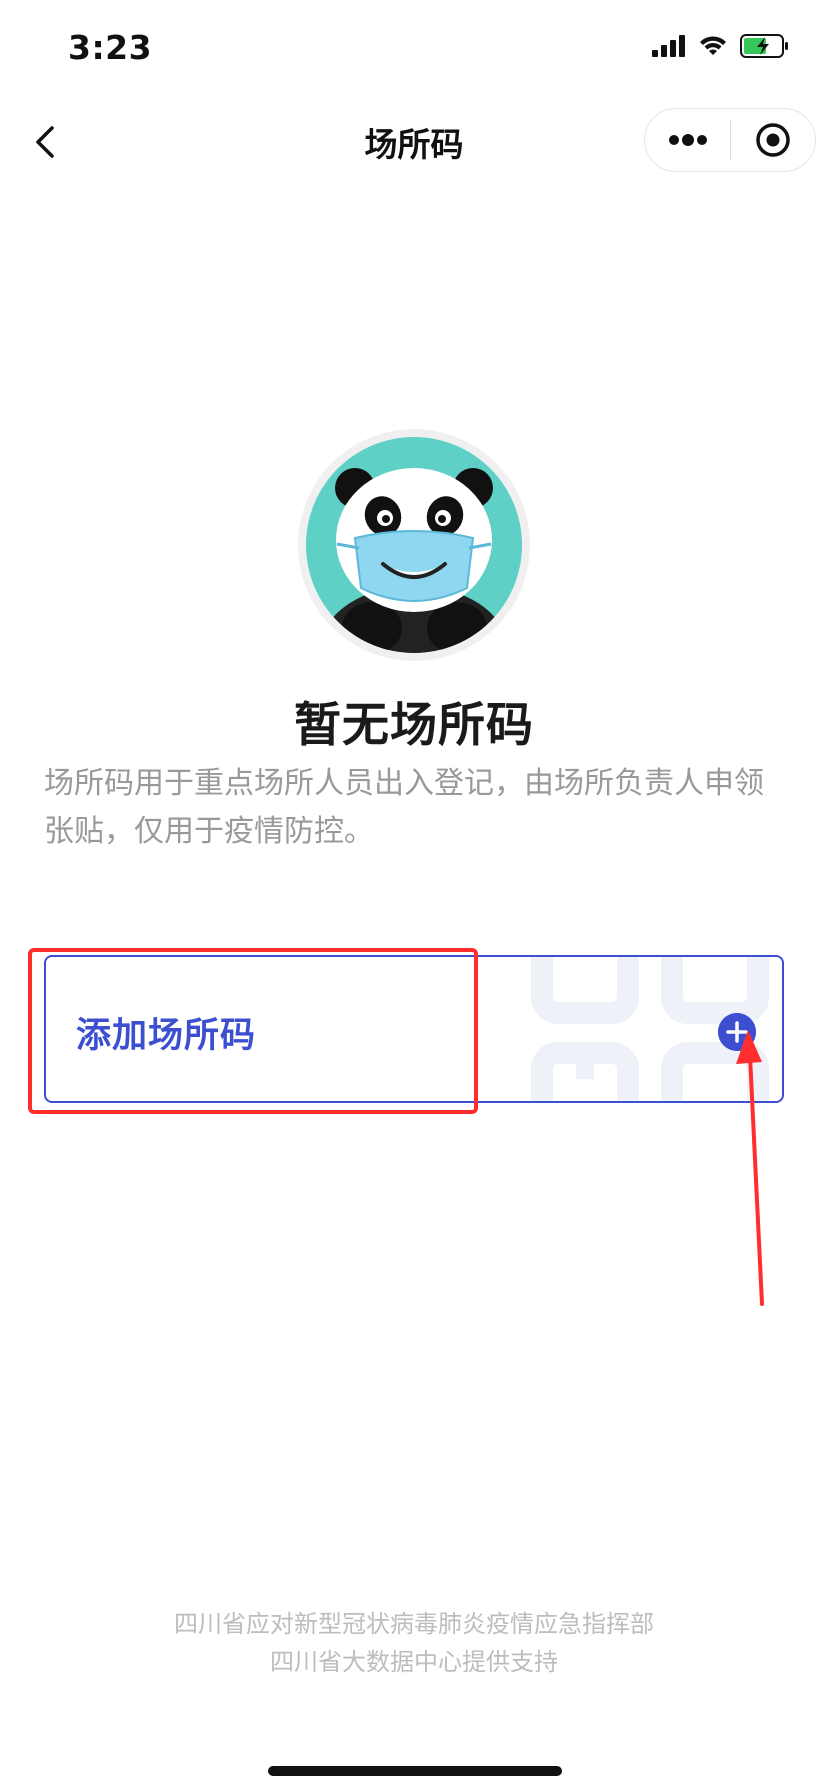 This screenshot has height=1792, width=828. What do you see at coordinates (414, 50) in the screenshot?
I see `status-bar: 3:23` at bounding box center [414, 50].